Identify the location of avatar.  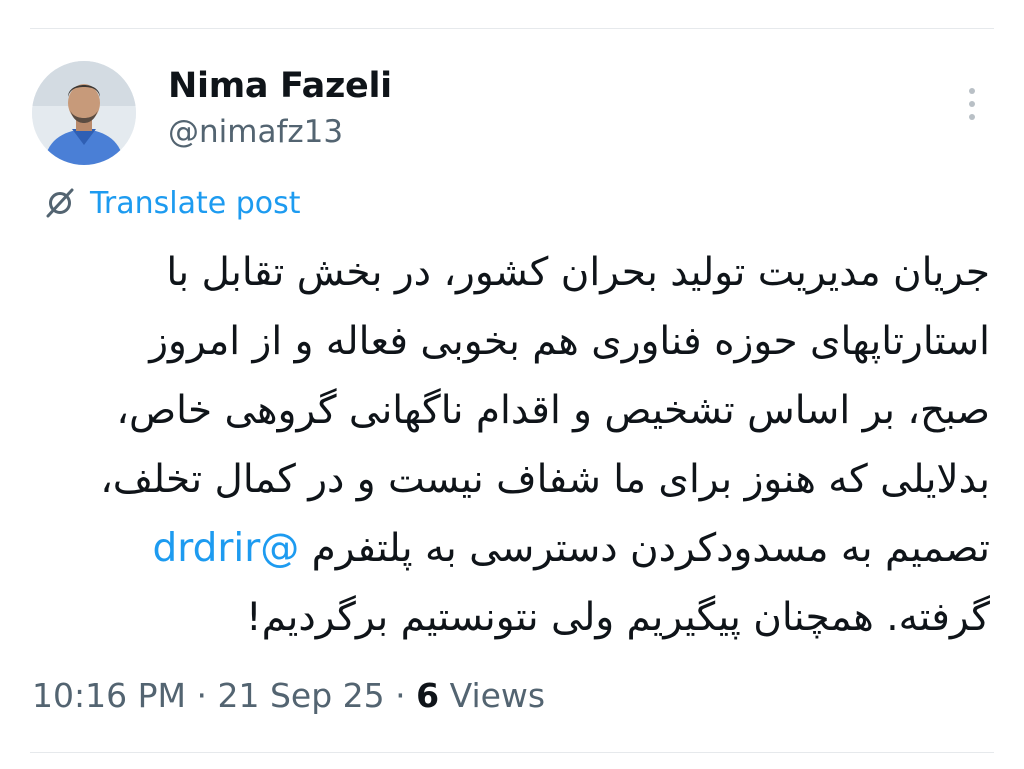
(84, 113).